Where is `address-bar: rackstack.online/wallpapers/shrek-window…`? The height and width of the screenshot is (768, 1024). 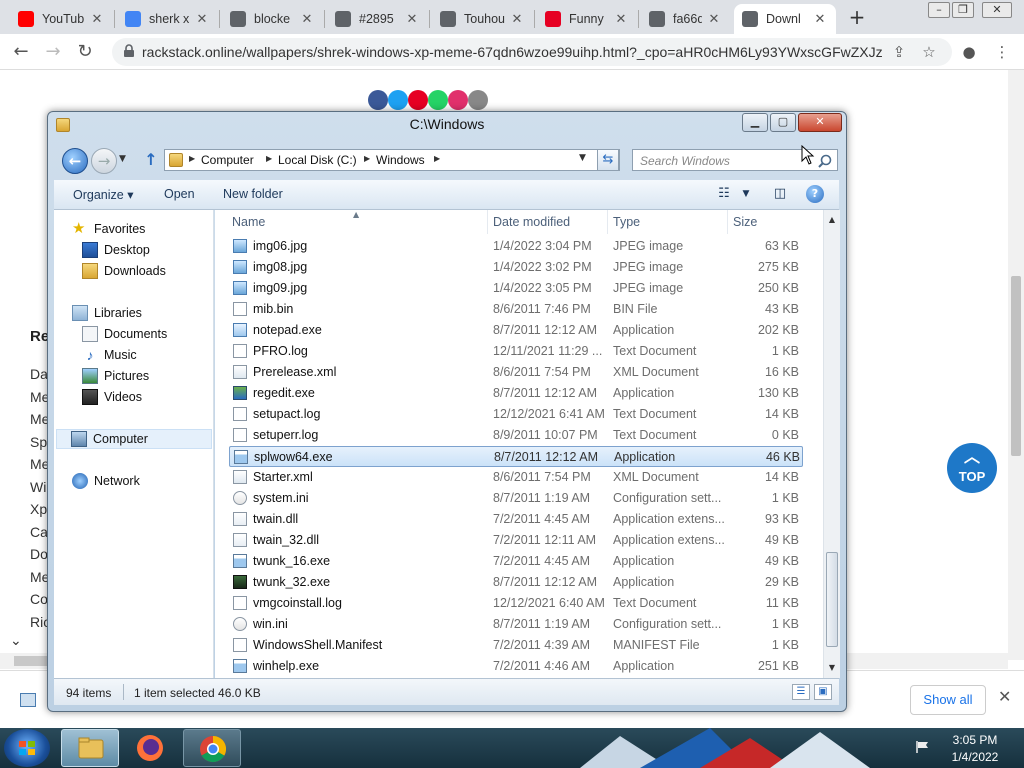 address-bar: rackstack.online/wallpapers/shrek-window… is located at coordinates (532, 52).